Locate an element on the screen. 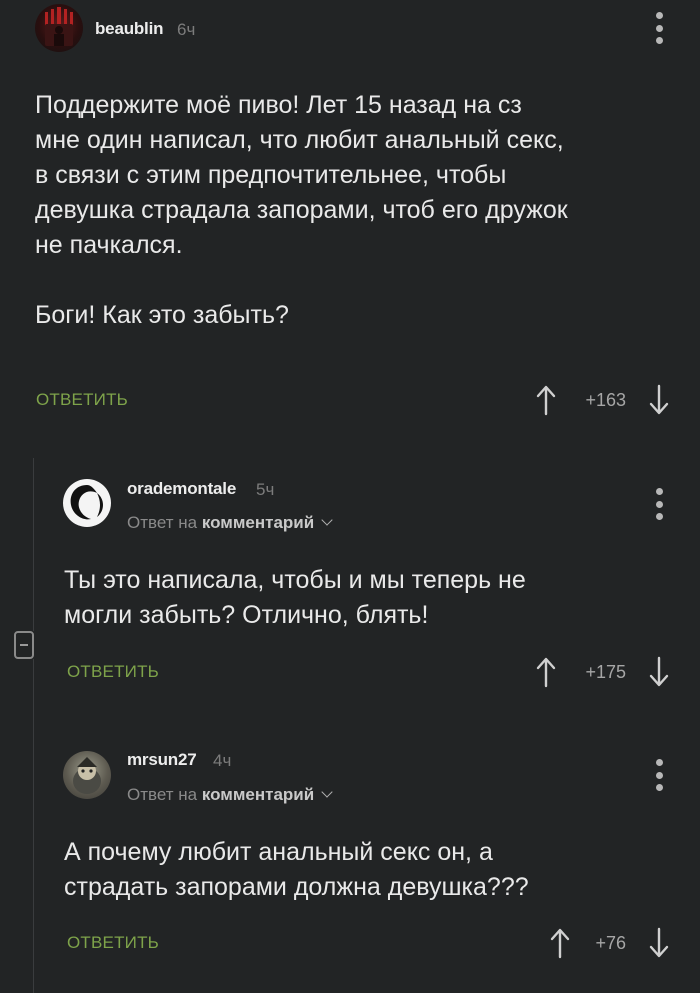 This screenshot has width=700, height=993. username: beaublin is located at coordinates (129, 29).